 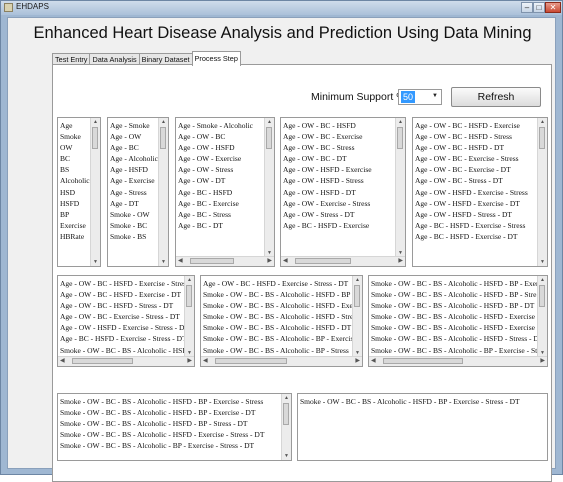 What do you see at coordinates (75, 236) in the screenshot?
I see `list-item: HBRate` at bounding box center [75, 236].